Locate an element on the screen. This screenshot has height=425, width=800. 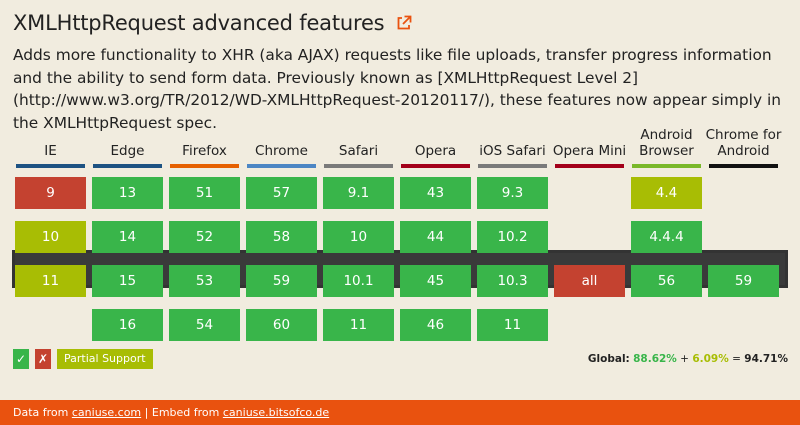
version-badge: 51 is located at coordinates (204, 193).